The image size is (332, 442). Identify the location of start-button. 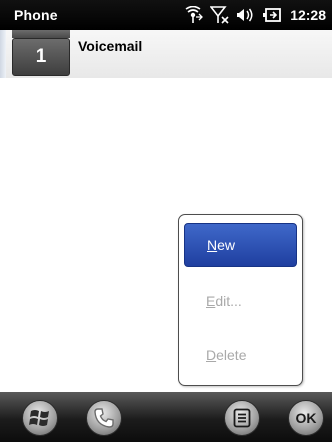
(40, 418).